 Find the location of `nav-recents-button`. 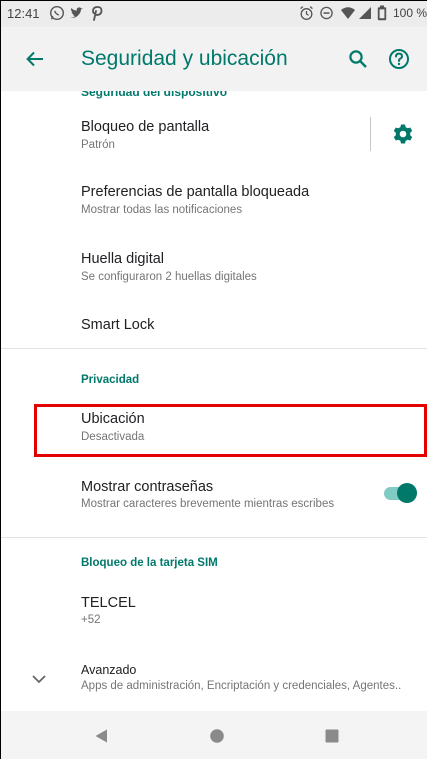

nav-recents-button is located at coordinates (332, 736).